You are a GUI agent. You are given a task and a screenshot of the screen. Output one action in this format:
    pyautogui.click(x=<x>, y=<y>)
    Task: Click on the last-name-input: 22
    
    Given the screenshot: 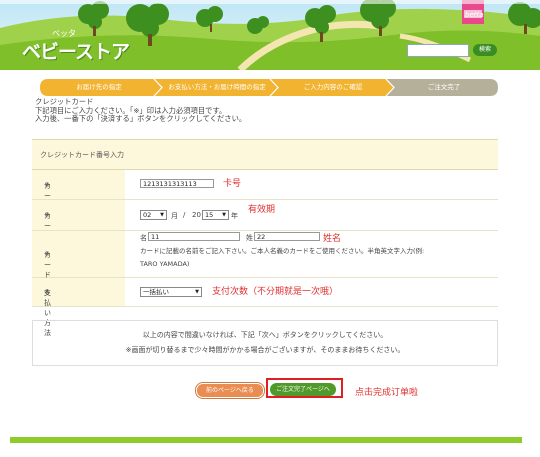 What is the action you would take?
    pyautogui.click(x=287, y=236)
    